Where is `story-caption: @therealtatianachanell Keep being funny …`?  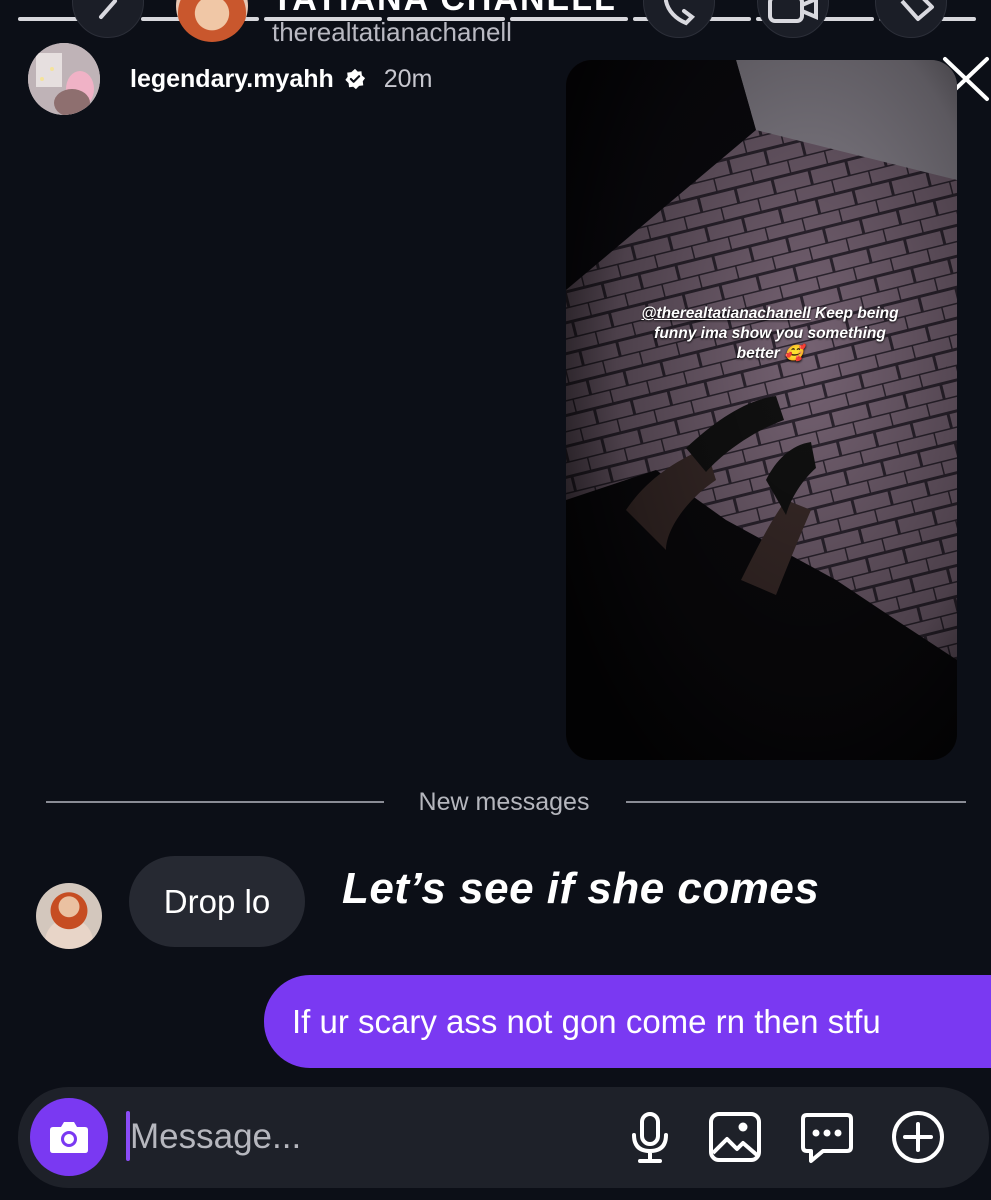 story-caption: @therealtatianachanell Keep being funny … is located at coordinates (770, 334).